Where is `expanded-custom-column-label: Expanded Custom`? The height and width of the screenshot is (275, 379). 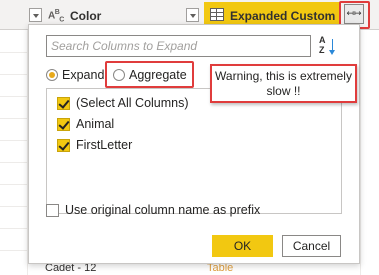 expanded-custom-column-label: Expanded Custom is located at coordinates (283, 16).